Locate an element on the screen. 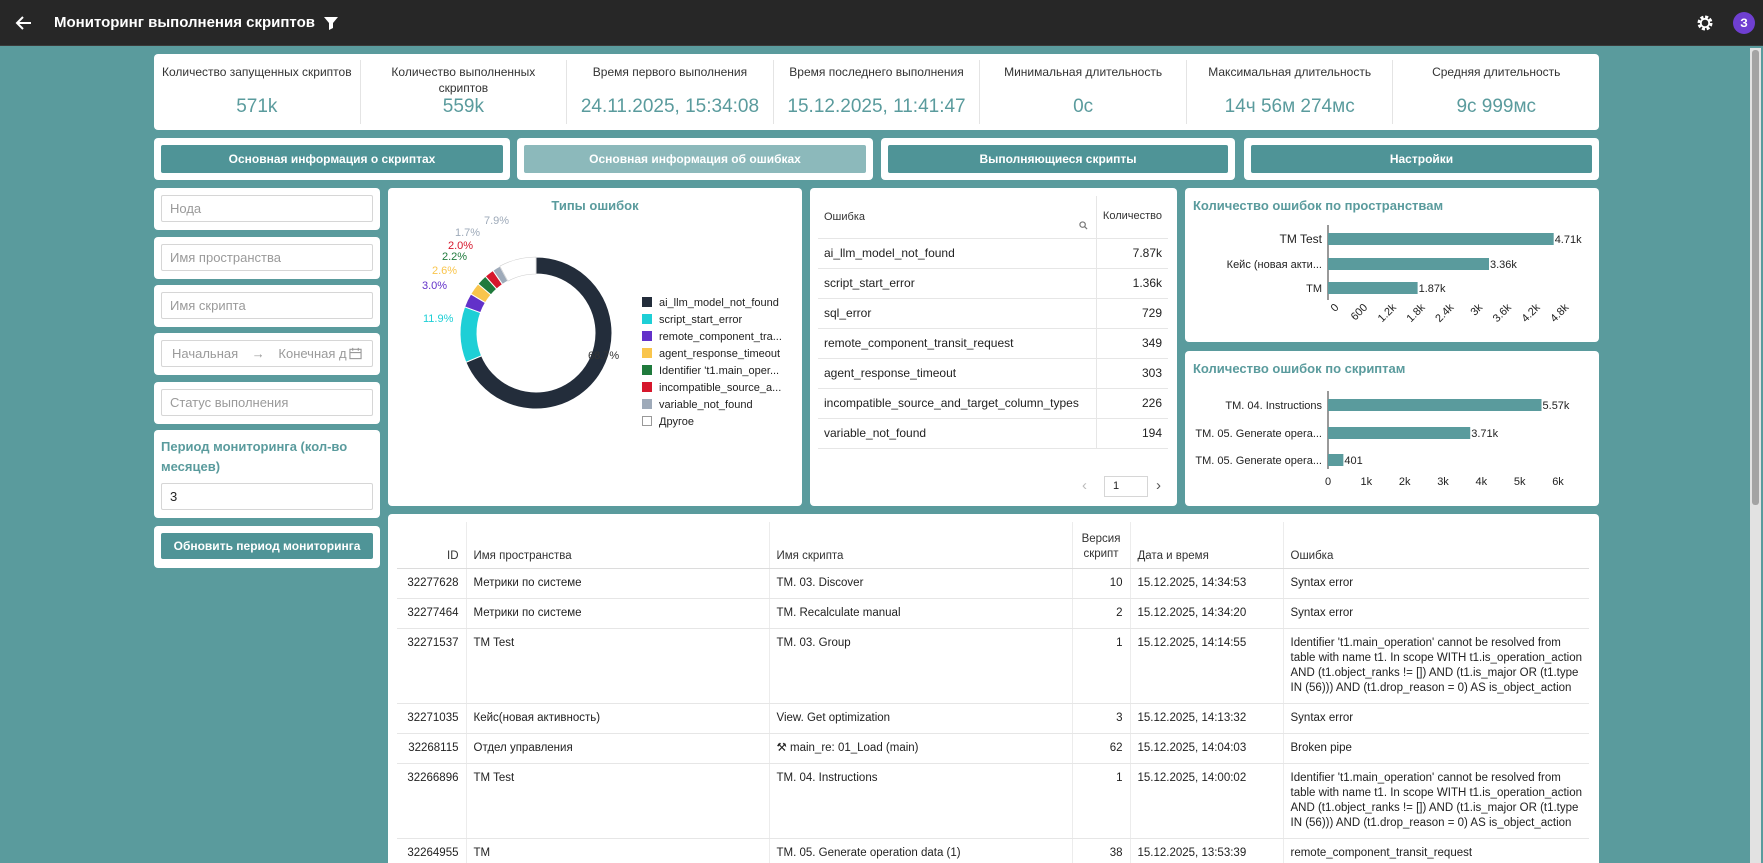 This screenshot has width=1763, height=863. tab-errors-info: Основная информация об ошибках is located at coordinates (695, 159).